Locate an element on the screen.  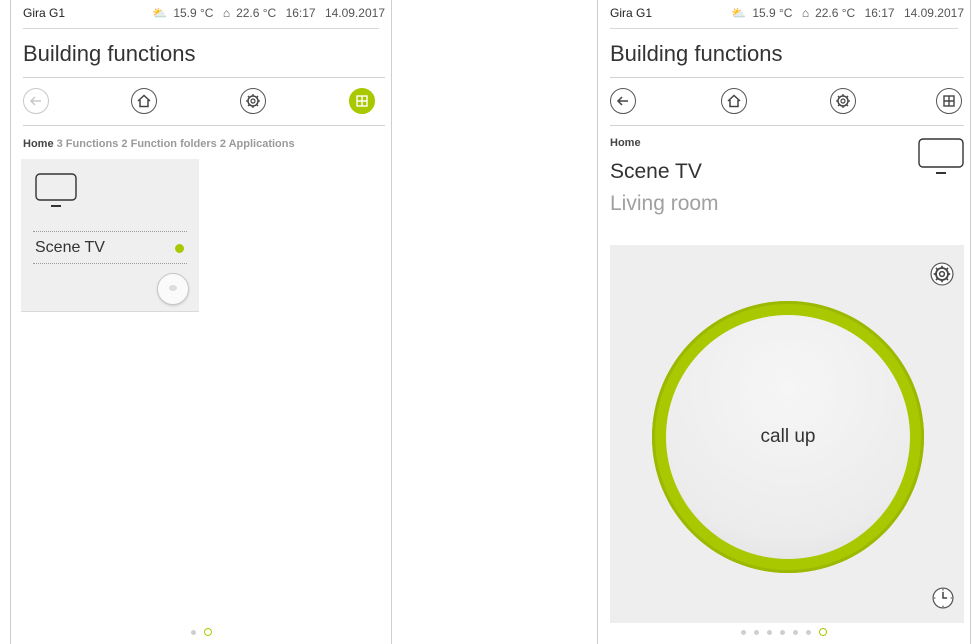
call-up-ring: call up is located at coordinates (788, 437).